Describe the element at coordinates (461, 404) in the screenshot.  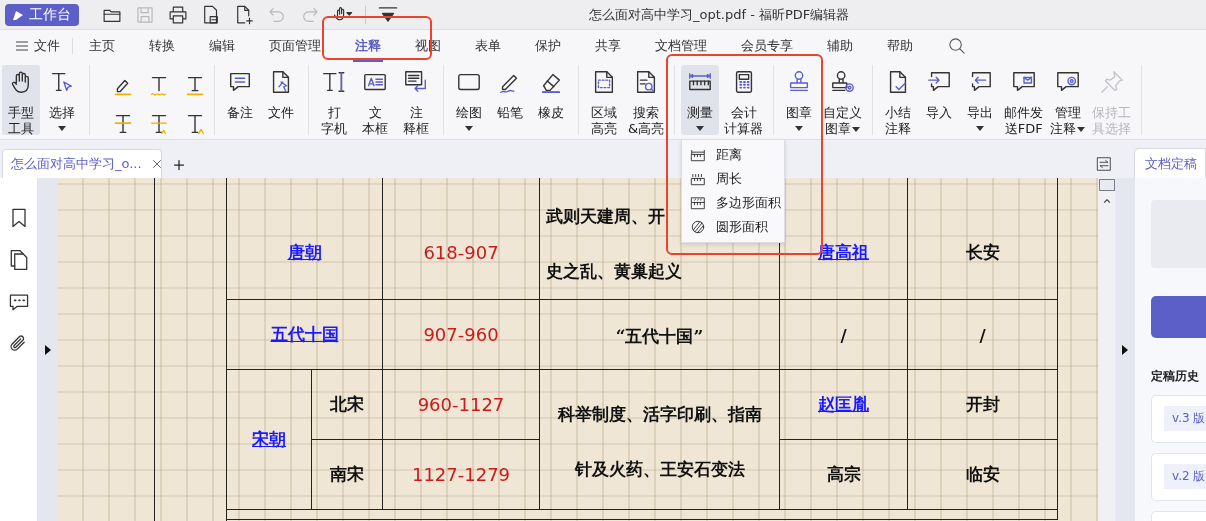
I see `year-range: 960-1127` at that location.